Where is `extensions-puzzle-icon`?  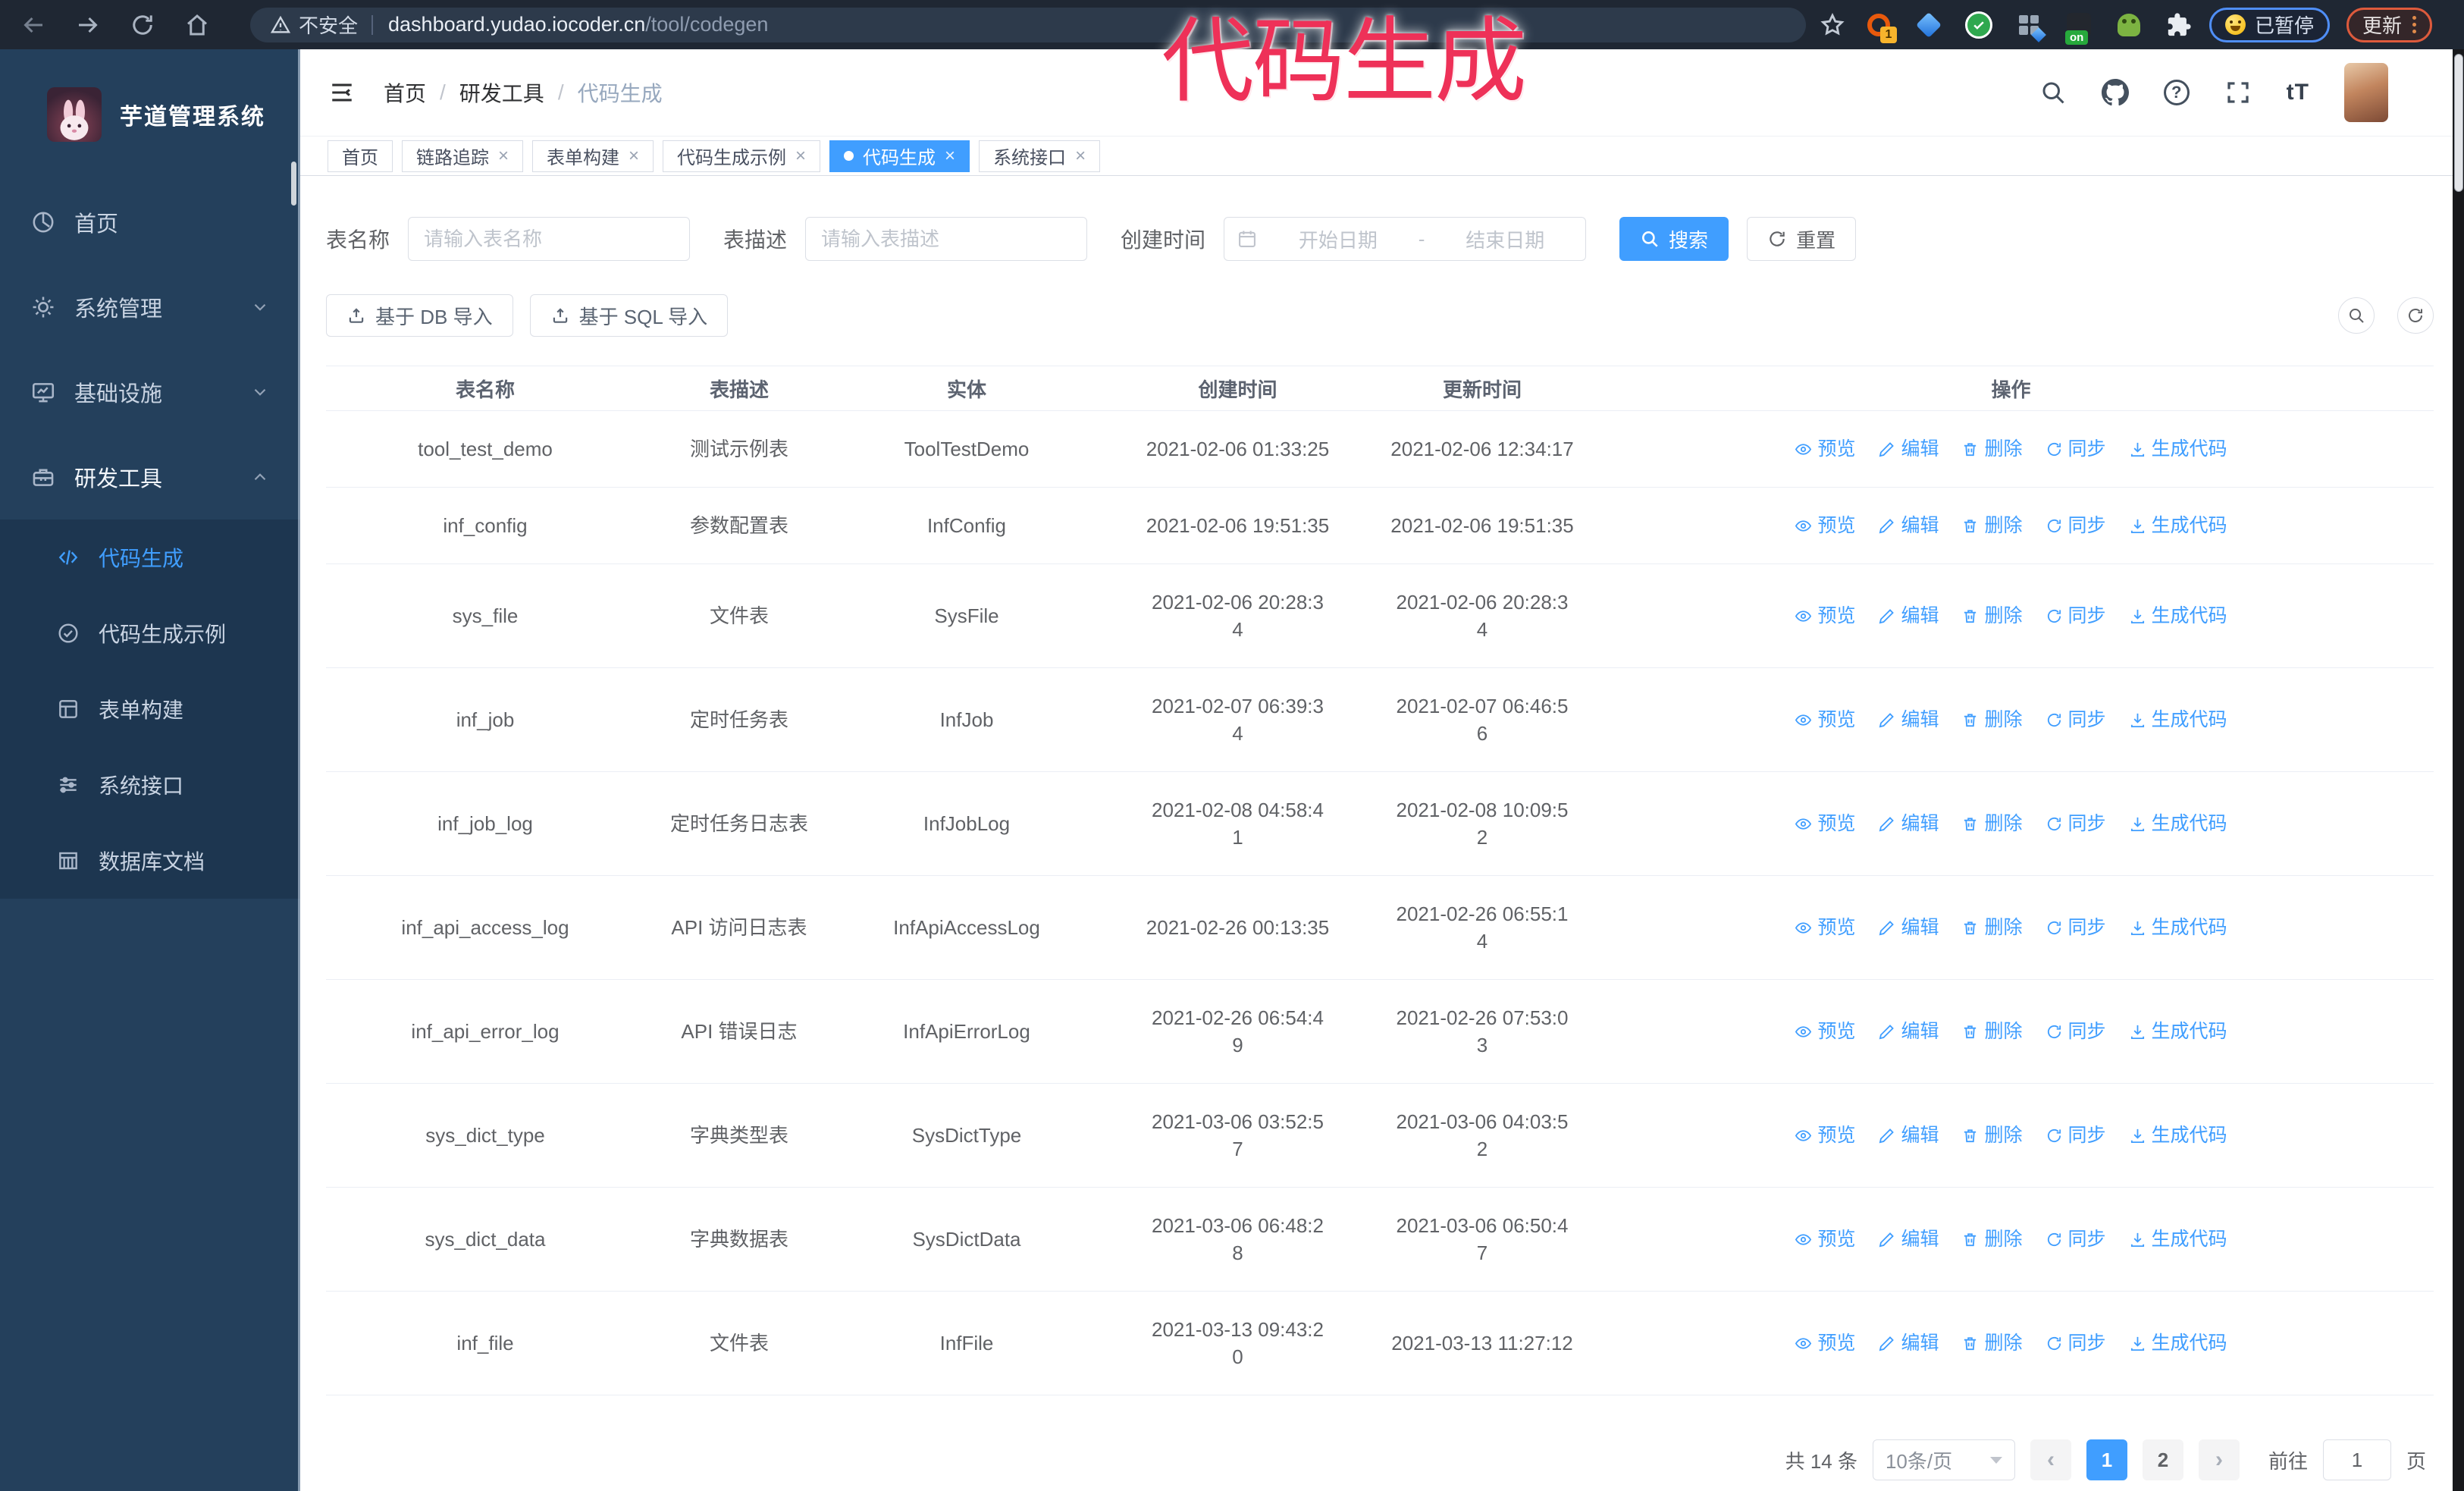 extensions-puzzle-icon is located at coordinates (2179, 25).